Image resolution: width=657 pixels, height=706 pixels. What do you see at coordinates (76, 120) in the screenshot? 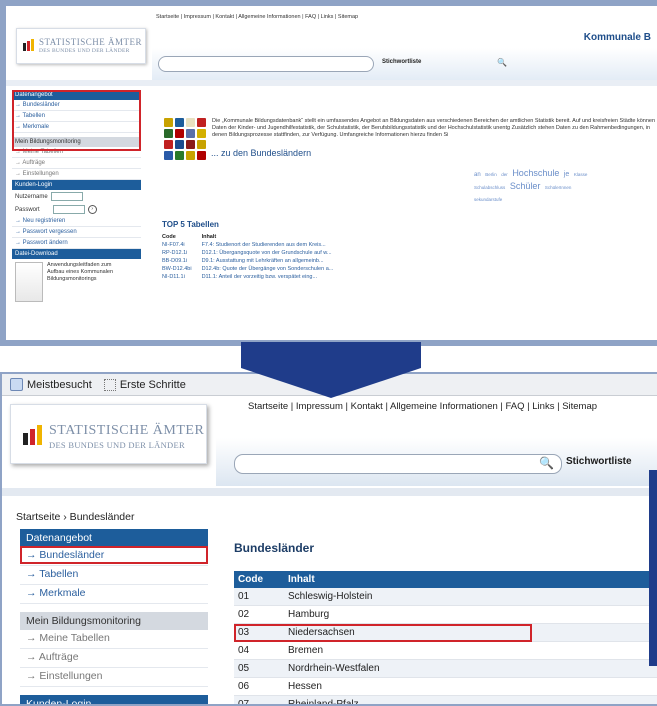
I see `highlight-datenangebot` at bounding box center [76, 120].